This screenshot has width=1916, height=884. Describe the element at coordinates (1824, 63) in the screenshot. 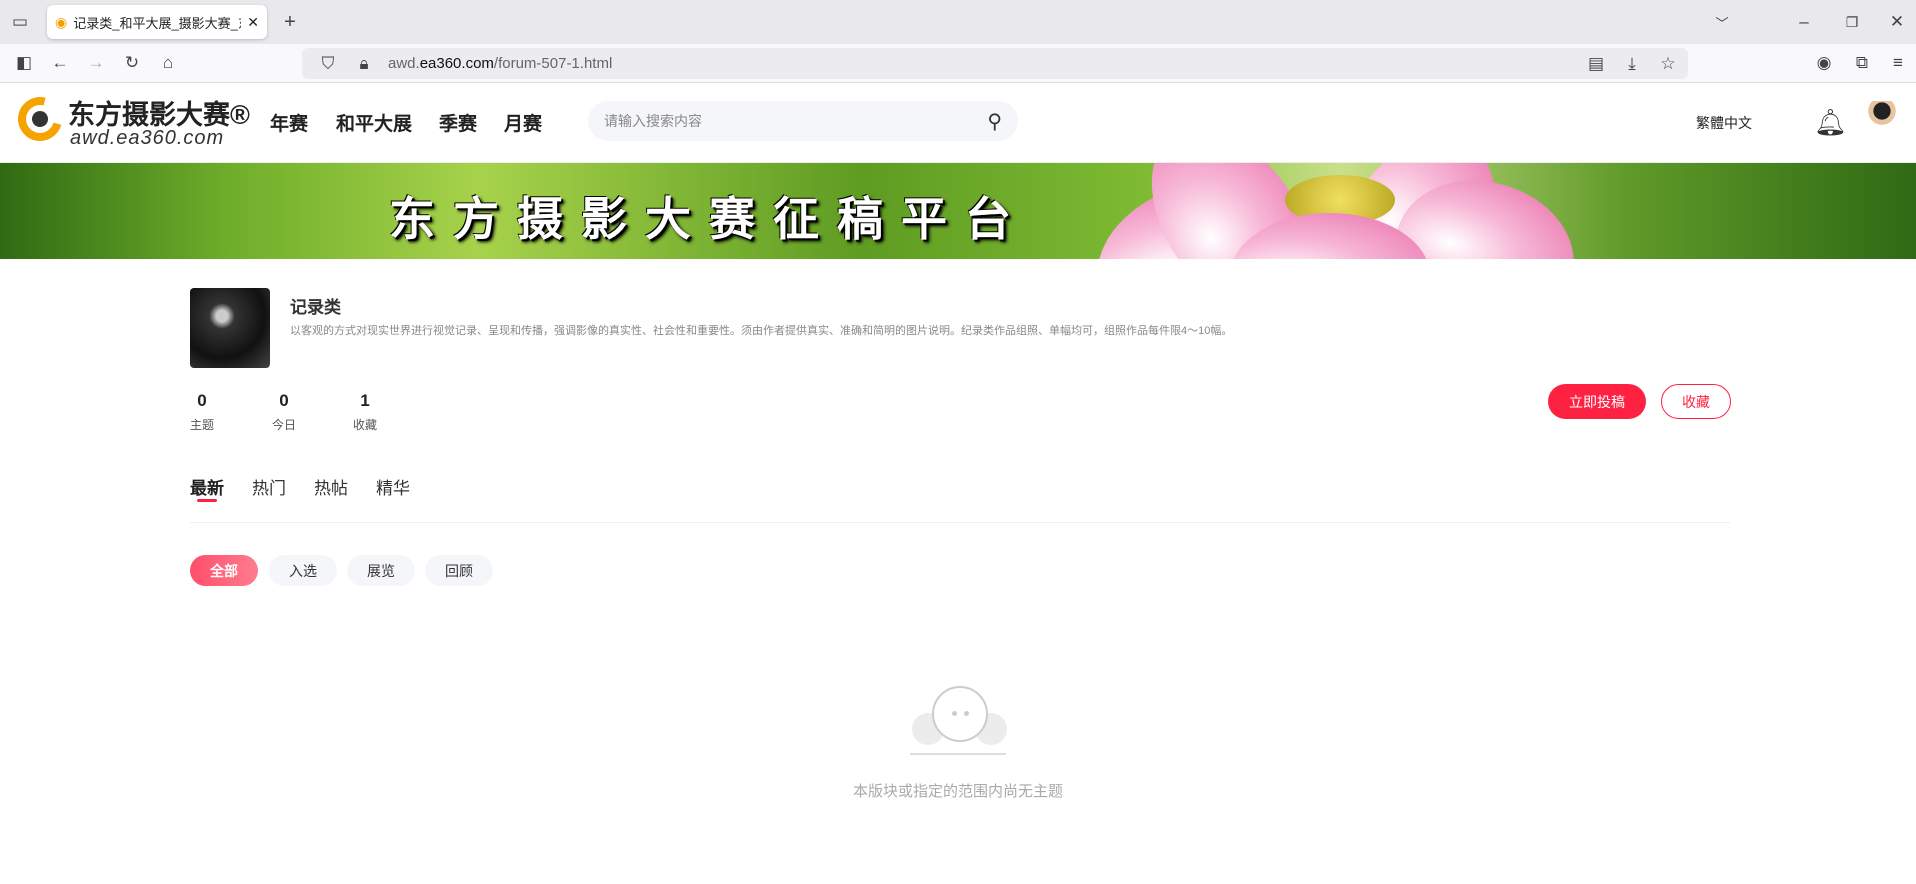

I see `account-icon: ◉` at that location.